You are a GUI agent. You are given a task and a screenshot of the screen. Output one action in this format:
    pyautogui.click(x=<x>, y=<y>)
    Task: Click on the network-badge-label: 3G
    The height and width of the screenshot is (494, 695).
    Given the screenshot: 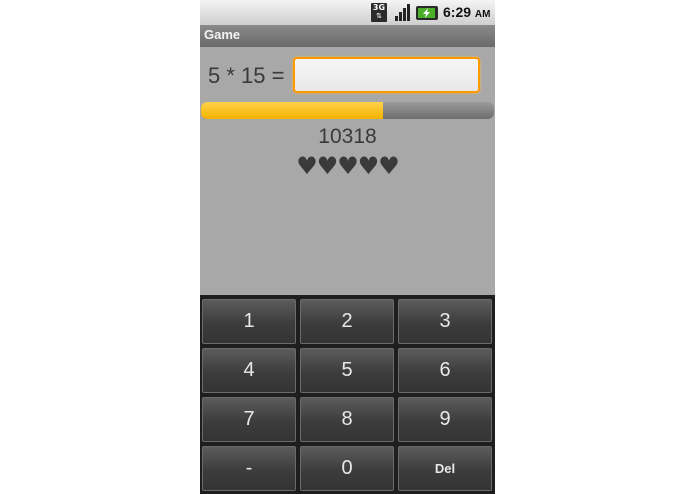 What is the action you would take?
    pyautogui.click(x=379, y=7)
    